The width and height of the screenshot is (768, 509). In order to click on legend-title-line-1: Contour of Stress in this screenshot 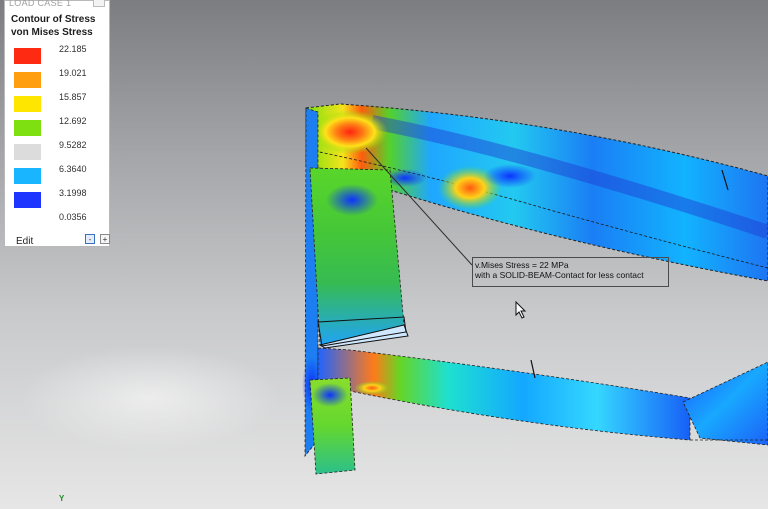, I will do `click(53, 19)`.